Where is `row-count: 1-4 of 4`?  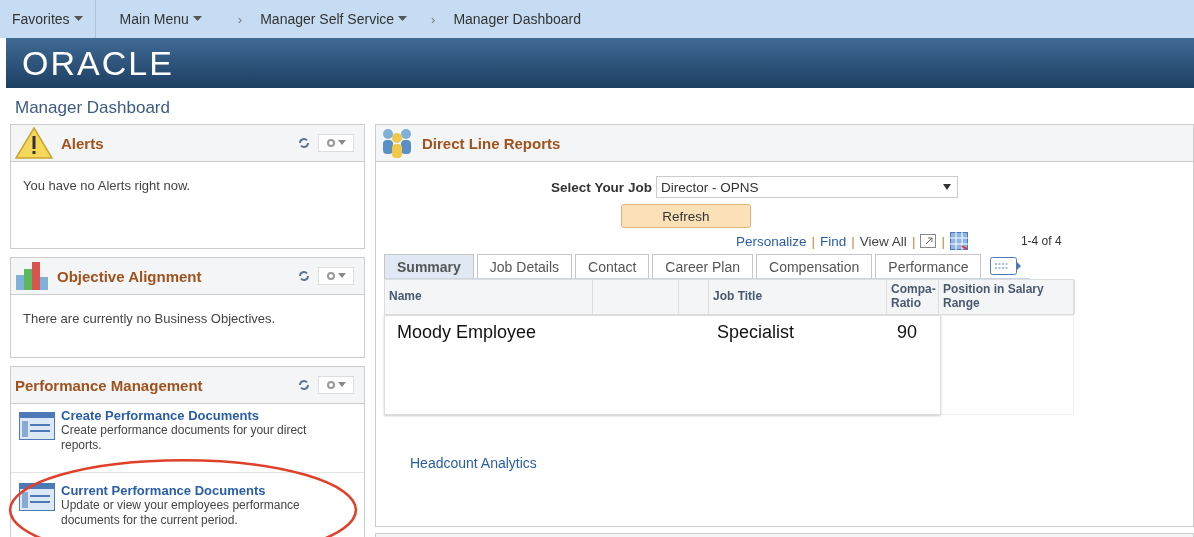 row-count: 1-4 of 4 is located at coordinates (1041, 241).